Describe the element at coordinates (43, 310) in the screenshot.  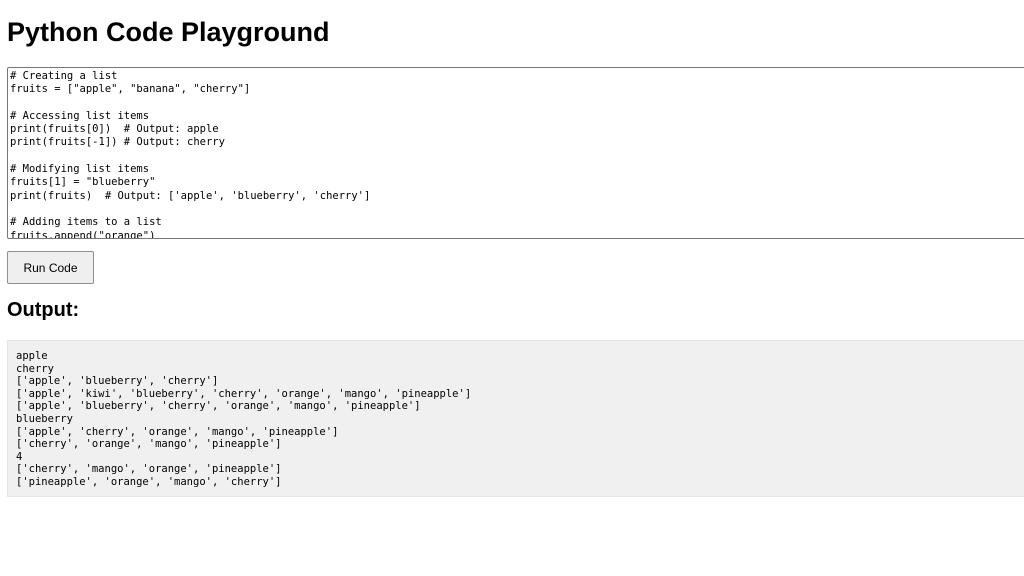
I see `output-heading: Output:` at that location.